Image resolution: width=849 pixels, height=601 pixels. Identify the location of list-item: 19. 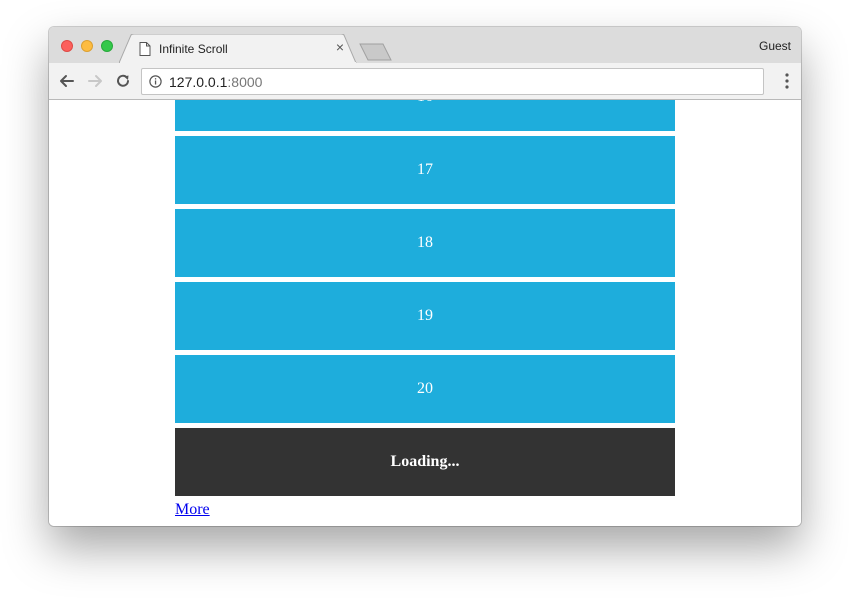
(425, 316).